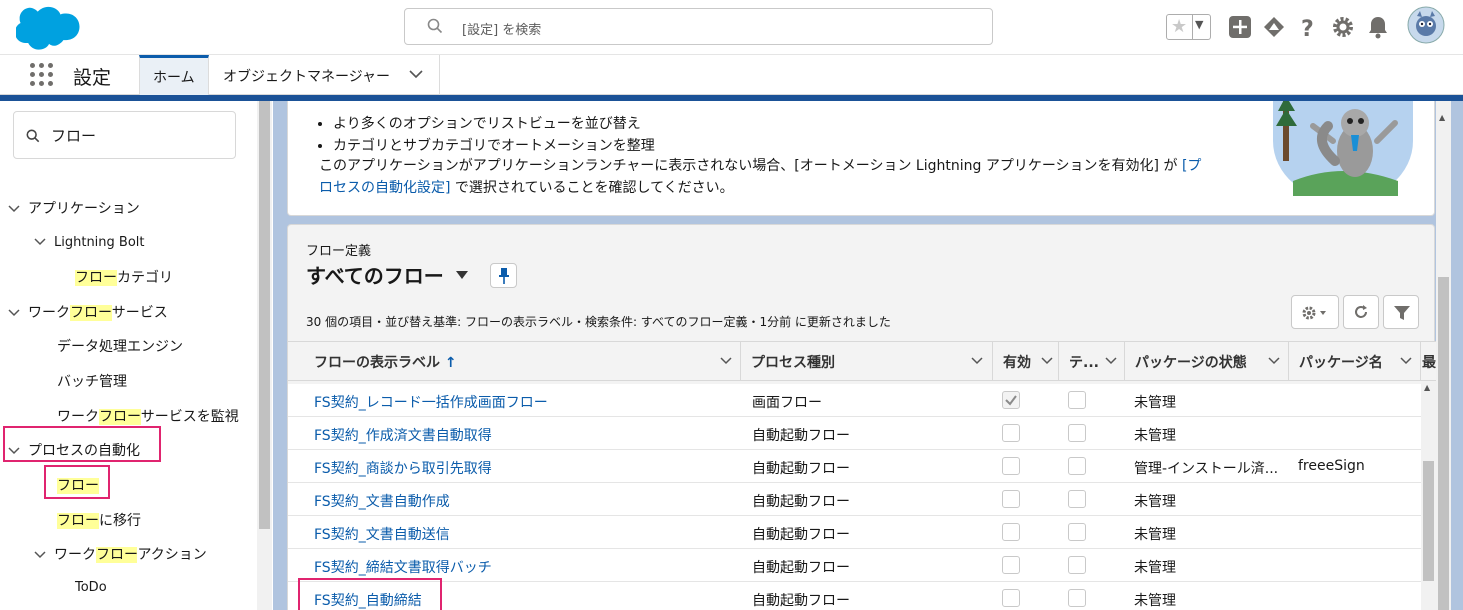 This screenshot has width=1463, height=610. I want to click on pin-list-view-button, so click(503, 275).